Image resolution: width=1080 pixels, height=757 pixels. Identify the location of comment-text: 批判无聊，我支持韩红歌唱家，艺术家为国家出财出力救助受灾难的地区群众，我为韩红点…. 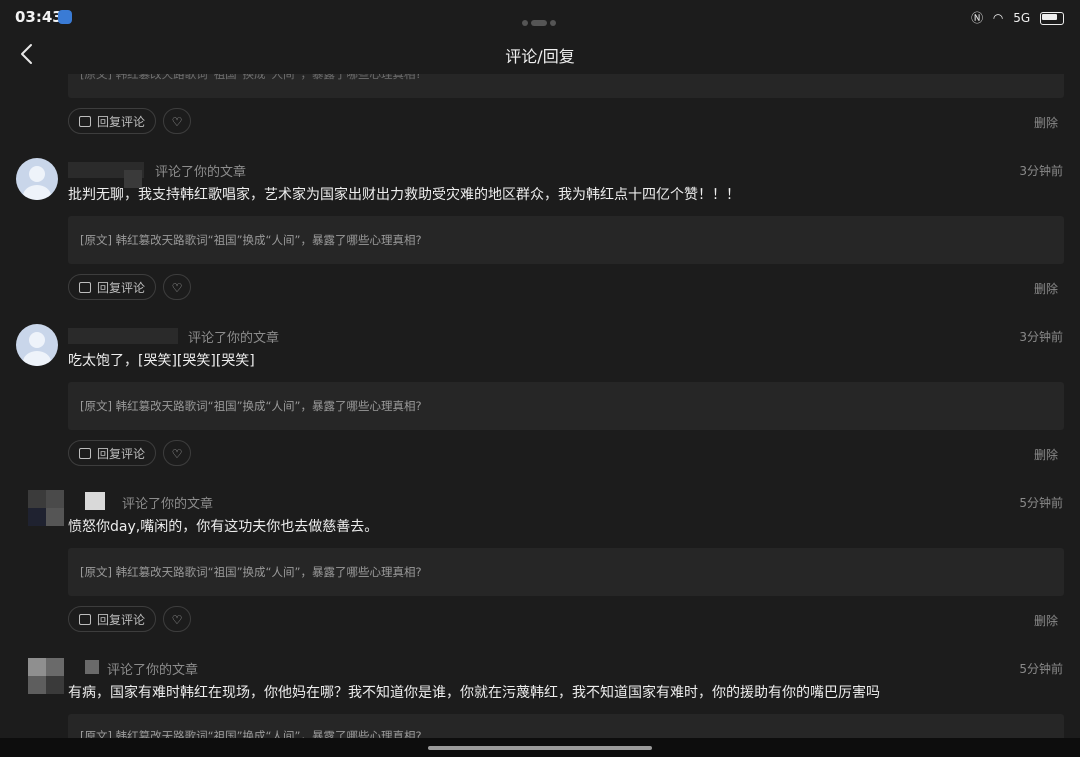
(404, 195).